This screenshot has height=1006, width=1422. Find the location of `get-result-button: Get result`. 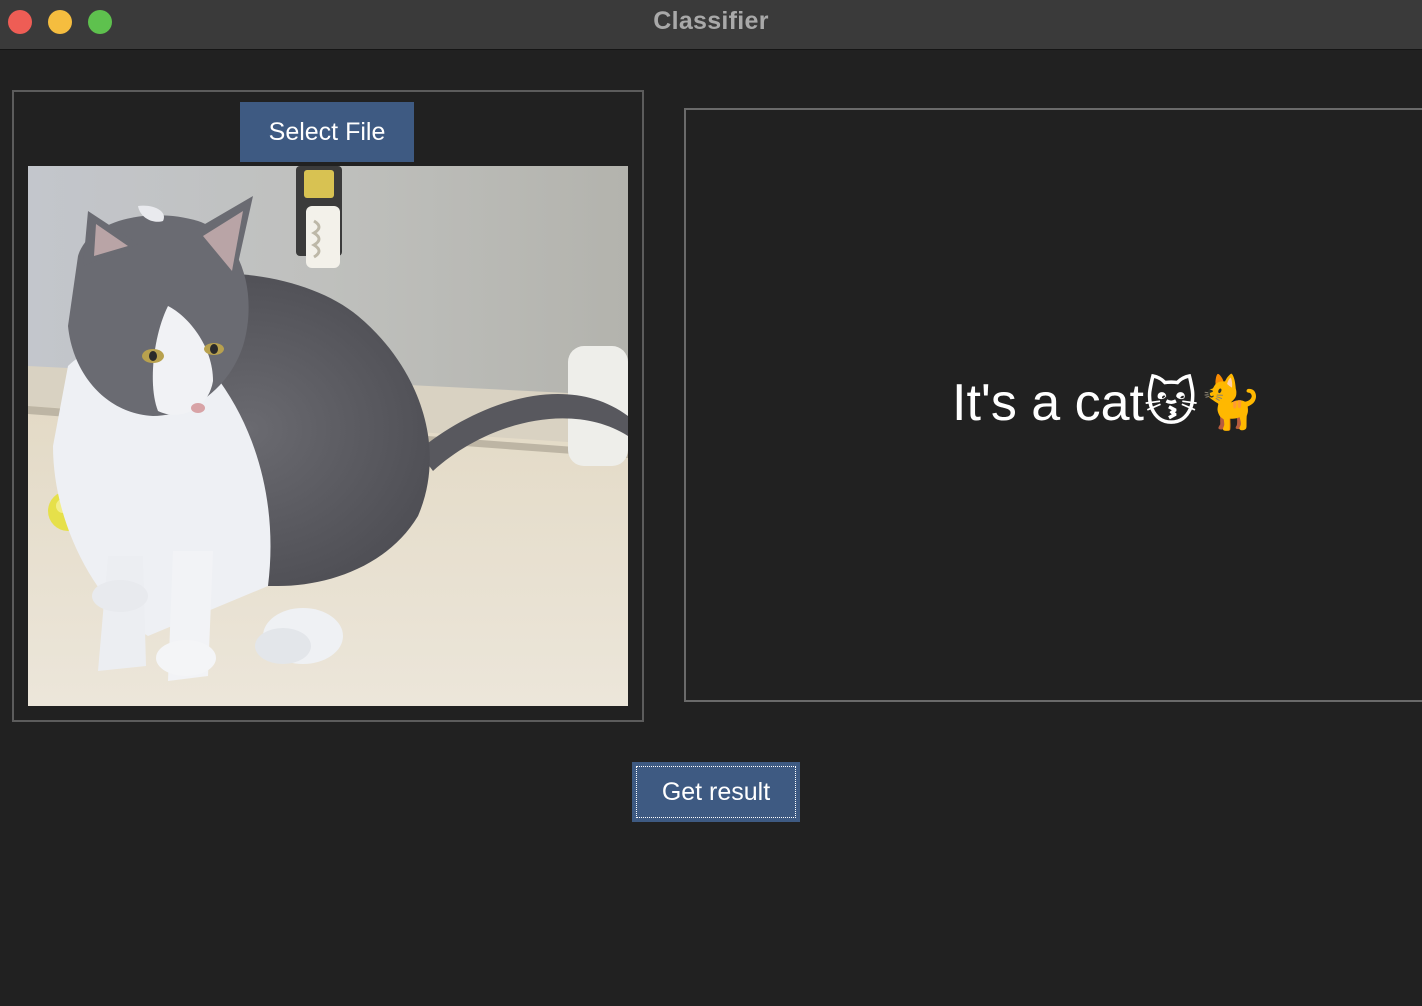

get-result-button: Get result is located at coordinates (716, 792).